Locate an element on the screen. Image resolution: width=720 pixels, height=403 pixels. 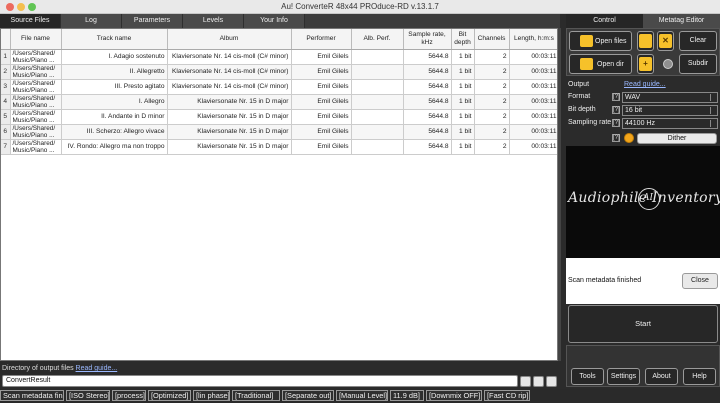
folder-icon is located at coordinates (586, 64).